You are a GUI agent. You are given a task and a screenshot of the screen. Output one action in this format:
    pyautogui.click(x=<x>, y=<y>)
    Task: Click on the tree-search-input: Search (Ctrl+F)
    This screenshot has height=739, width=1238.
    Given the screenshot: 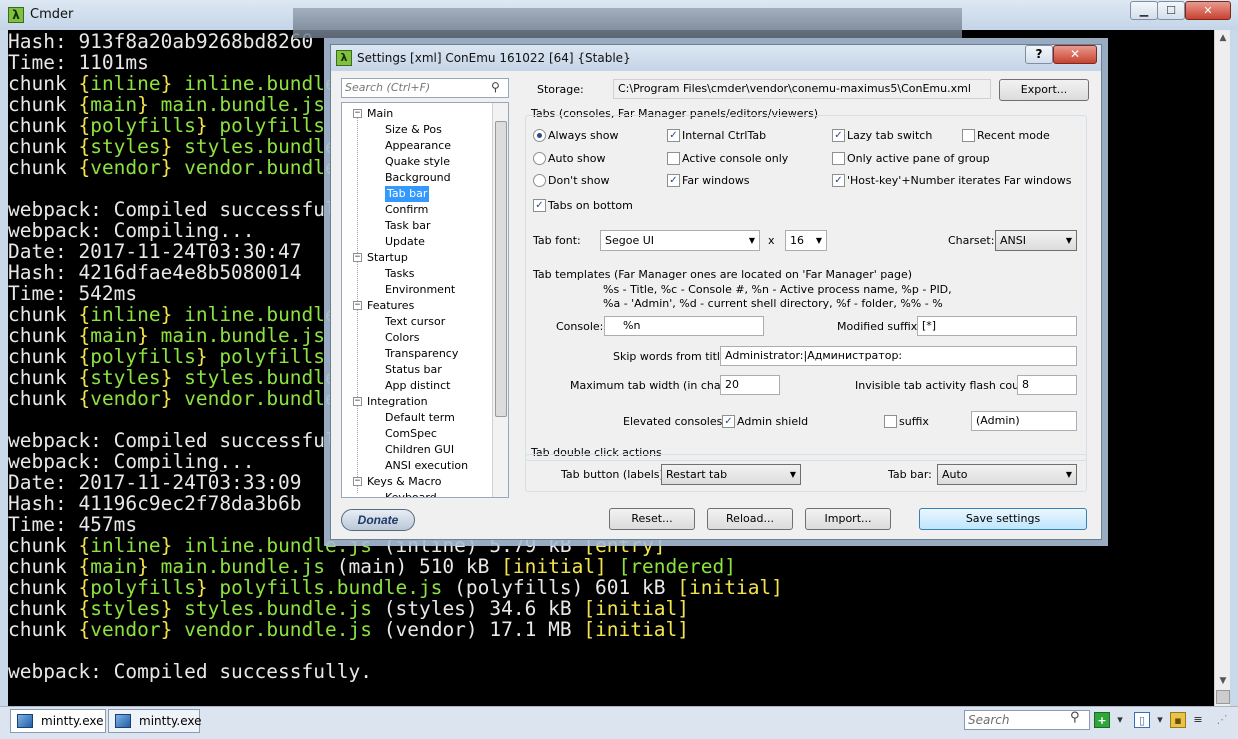 What is the action you would take?
    pyautogui.click(x=425, y=88)
    